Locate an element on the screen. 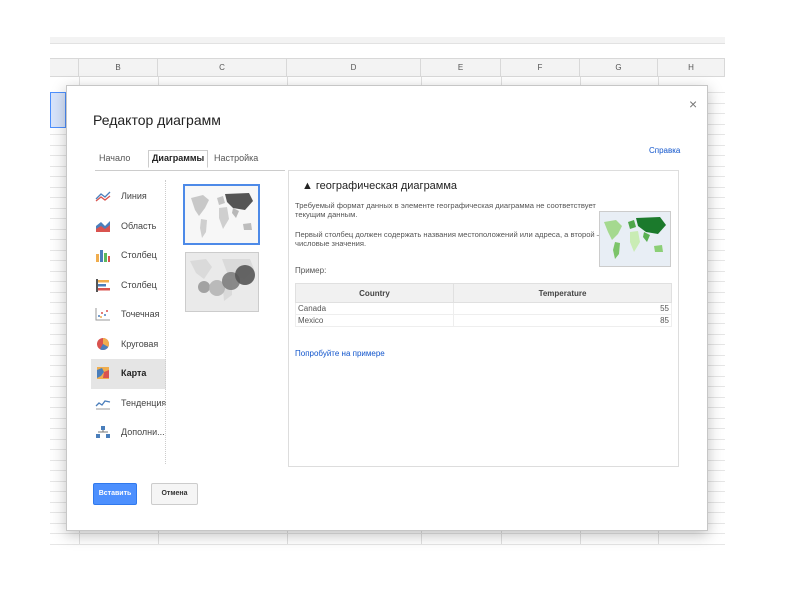 The width and height of the screenshot is (800, 600). table-row: Canada 55 is located at coordinates (483, 308).